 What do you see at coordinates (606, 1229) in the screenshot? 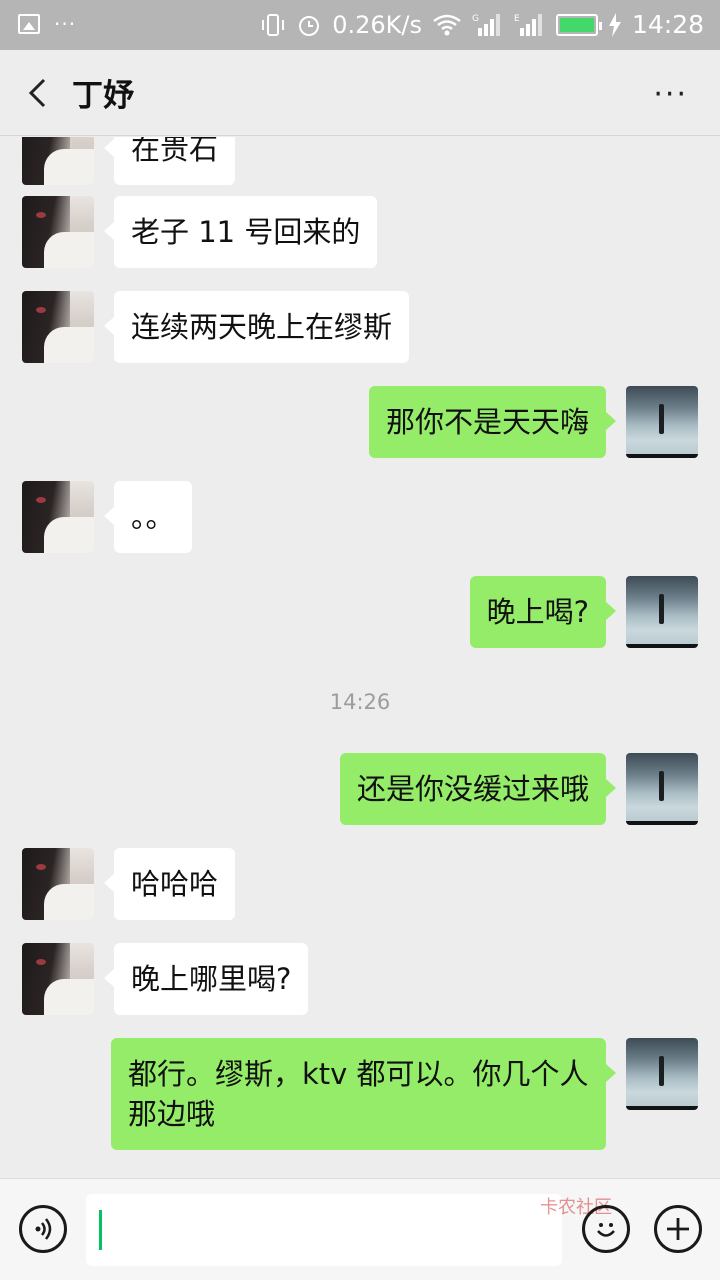
I see `emoji-icon` at bounding box center [606, 1229].